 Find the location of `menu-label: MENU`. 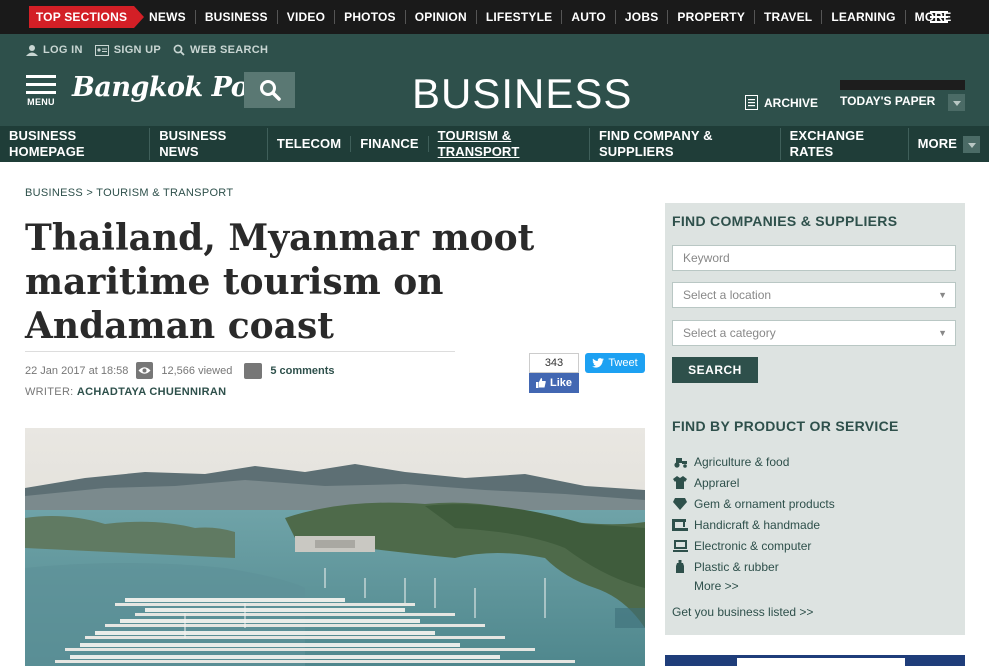

menu-label: MENU is located at coordinates (41, 102).